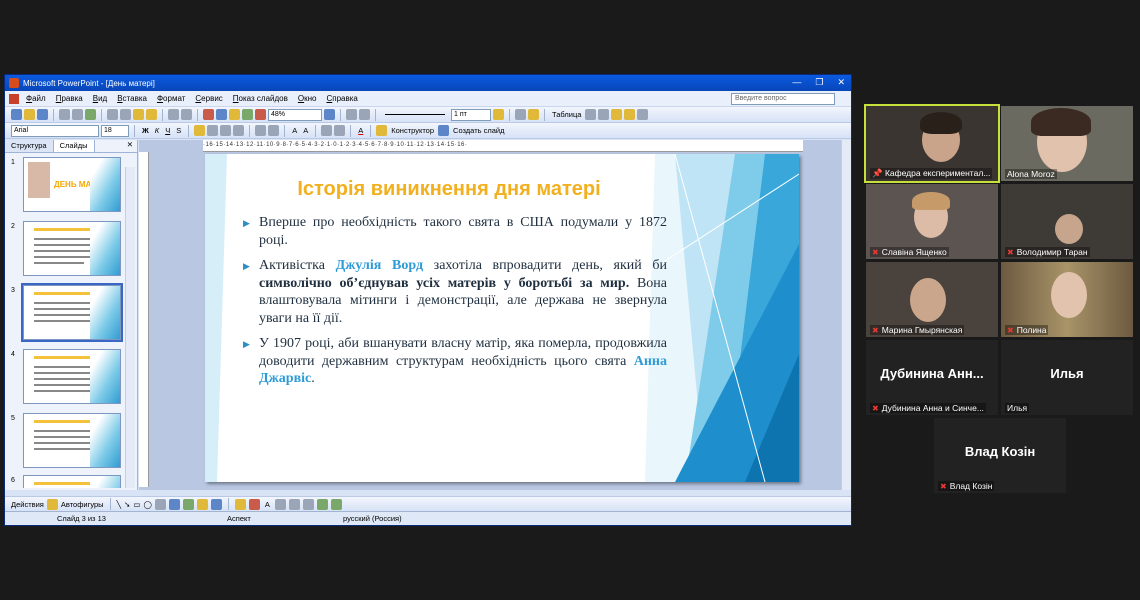 This screenshot has height=600, width=1140. Describe the element at coordinates (261, 130) in the screenshot. I see `numbered-list-icon` at that location.